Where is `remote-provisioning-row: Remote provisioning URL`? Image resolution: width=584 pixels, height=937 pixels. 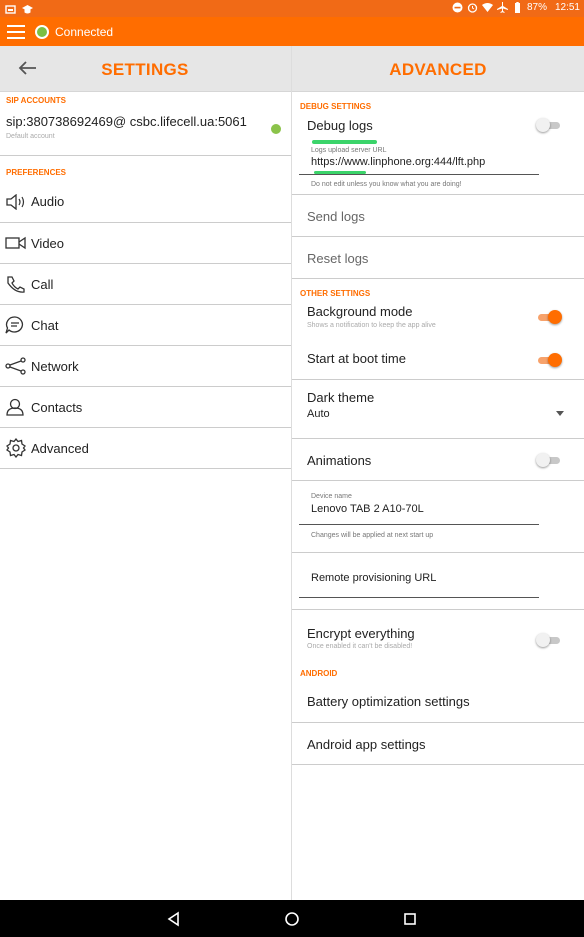
remote-provisioning-row: Remote provisioning URL is located at coordinates (438, 581).